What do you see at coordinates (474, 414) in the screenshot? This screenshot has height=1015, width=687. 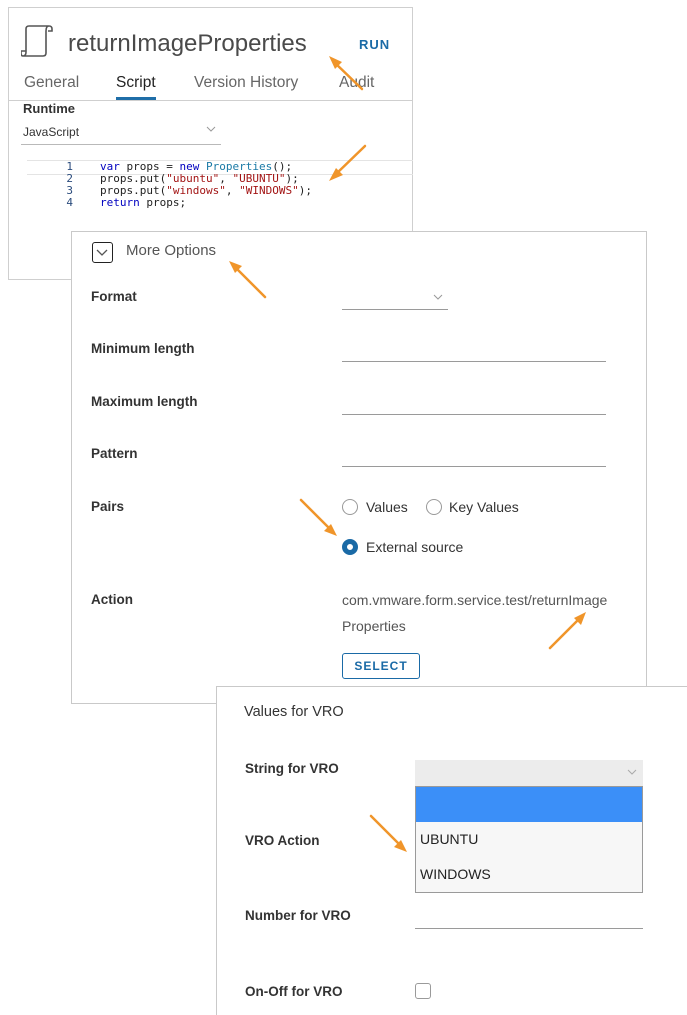 I see `max-length-input` at bounding box center [474, 414].